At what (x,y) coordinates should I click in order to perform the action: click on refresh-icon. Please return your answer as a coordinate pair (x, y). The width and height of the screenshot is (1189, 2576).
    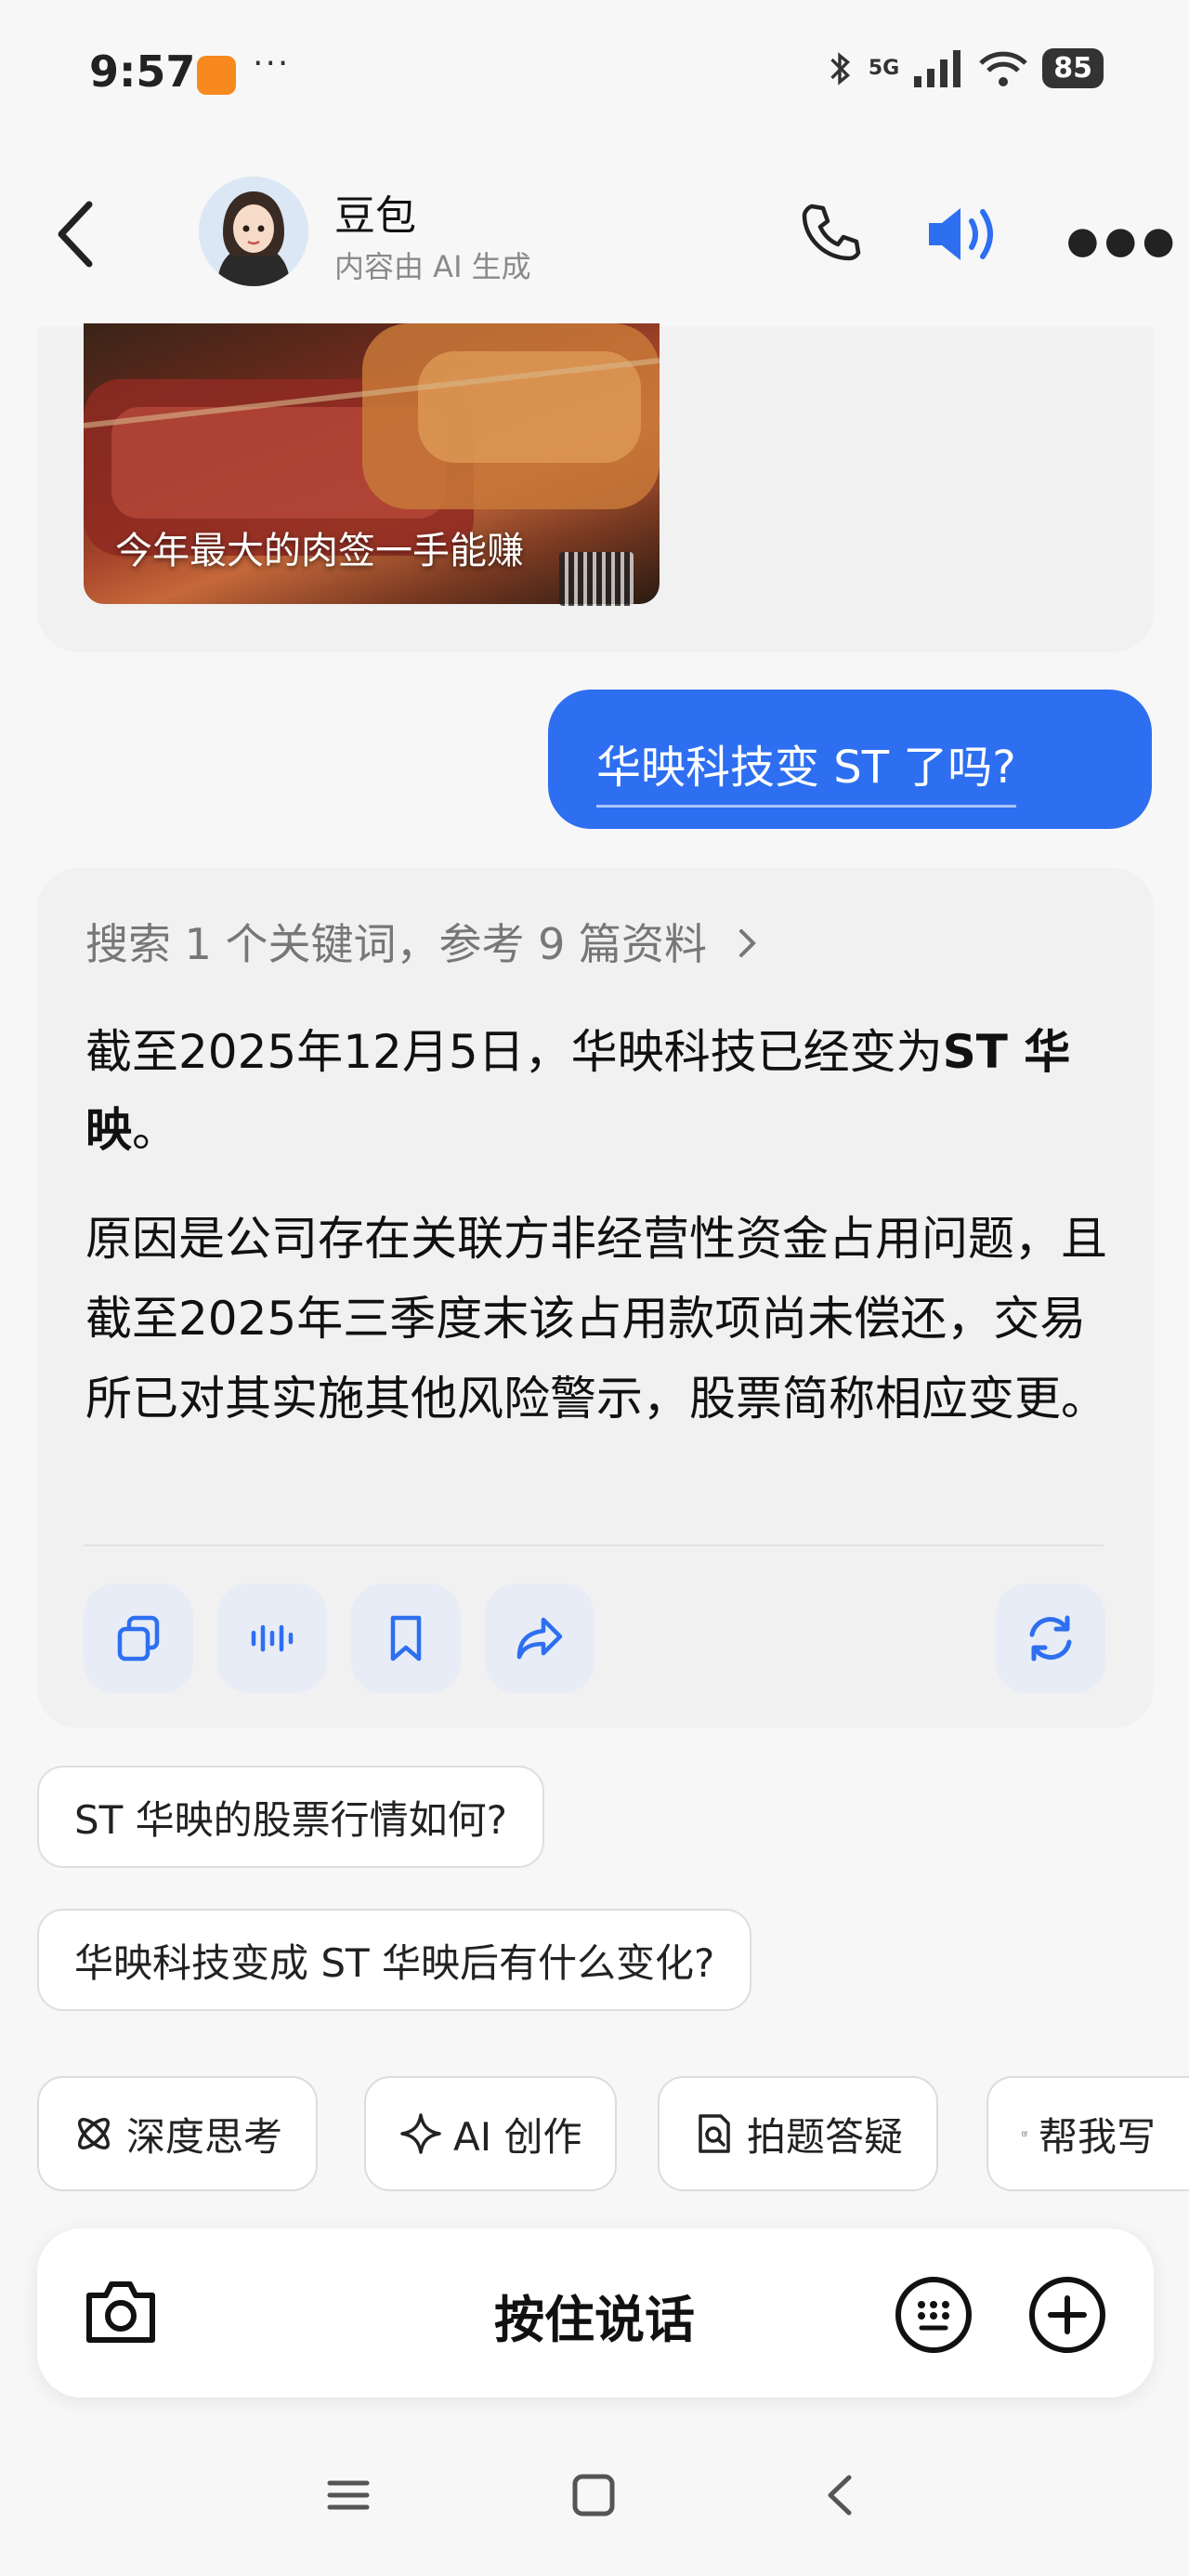
    Looking at the image, I should click on (1050, 1638).